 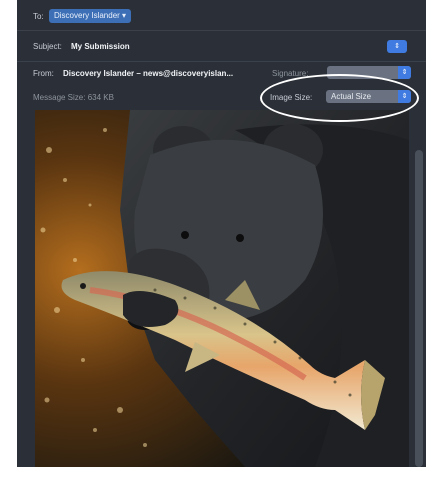 I want to click on to-row: To: Discovery Islander ▾, so click(x=221, y=15).